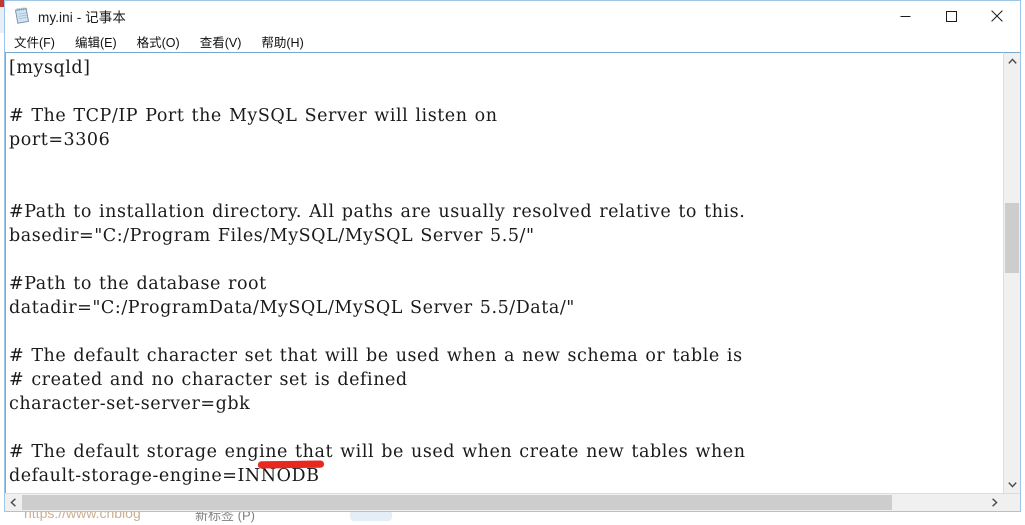 Image resolution: width=1025 pixels, height=525 pixels. Describe the element at coordinates (457, 502) in the screenshot. I see `horizontal-scrollbar-thumb` at that location.